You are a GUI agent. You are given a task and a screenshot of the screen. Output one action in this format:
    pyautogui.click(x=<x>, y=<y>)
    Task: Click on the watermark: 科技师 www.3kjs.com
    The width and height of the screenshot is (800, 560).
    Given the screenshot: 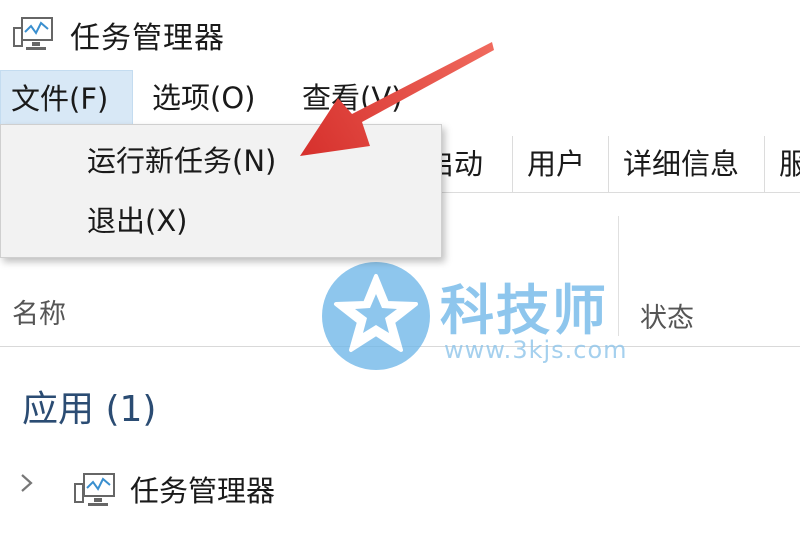 What is the action you would take?
    pyautogui.click(x=488, y=318)
    